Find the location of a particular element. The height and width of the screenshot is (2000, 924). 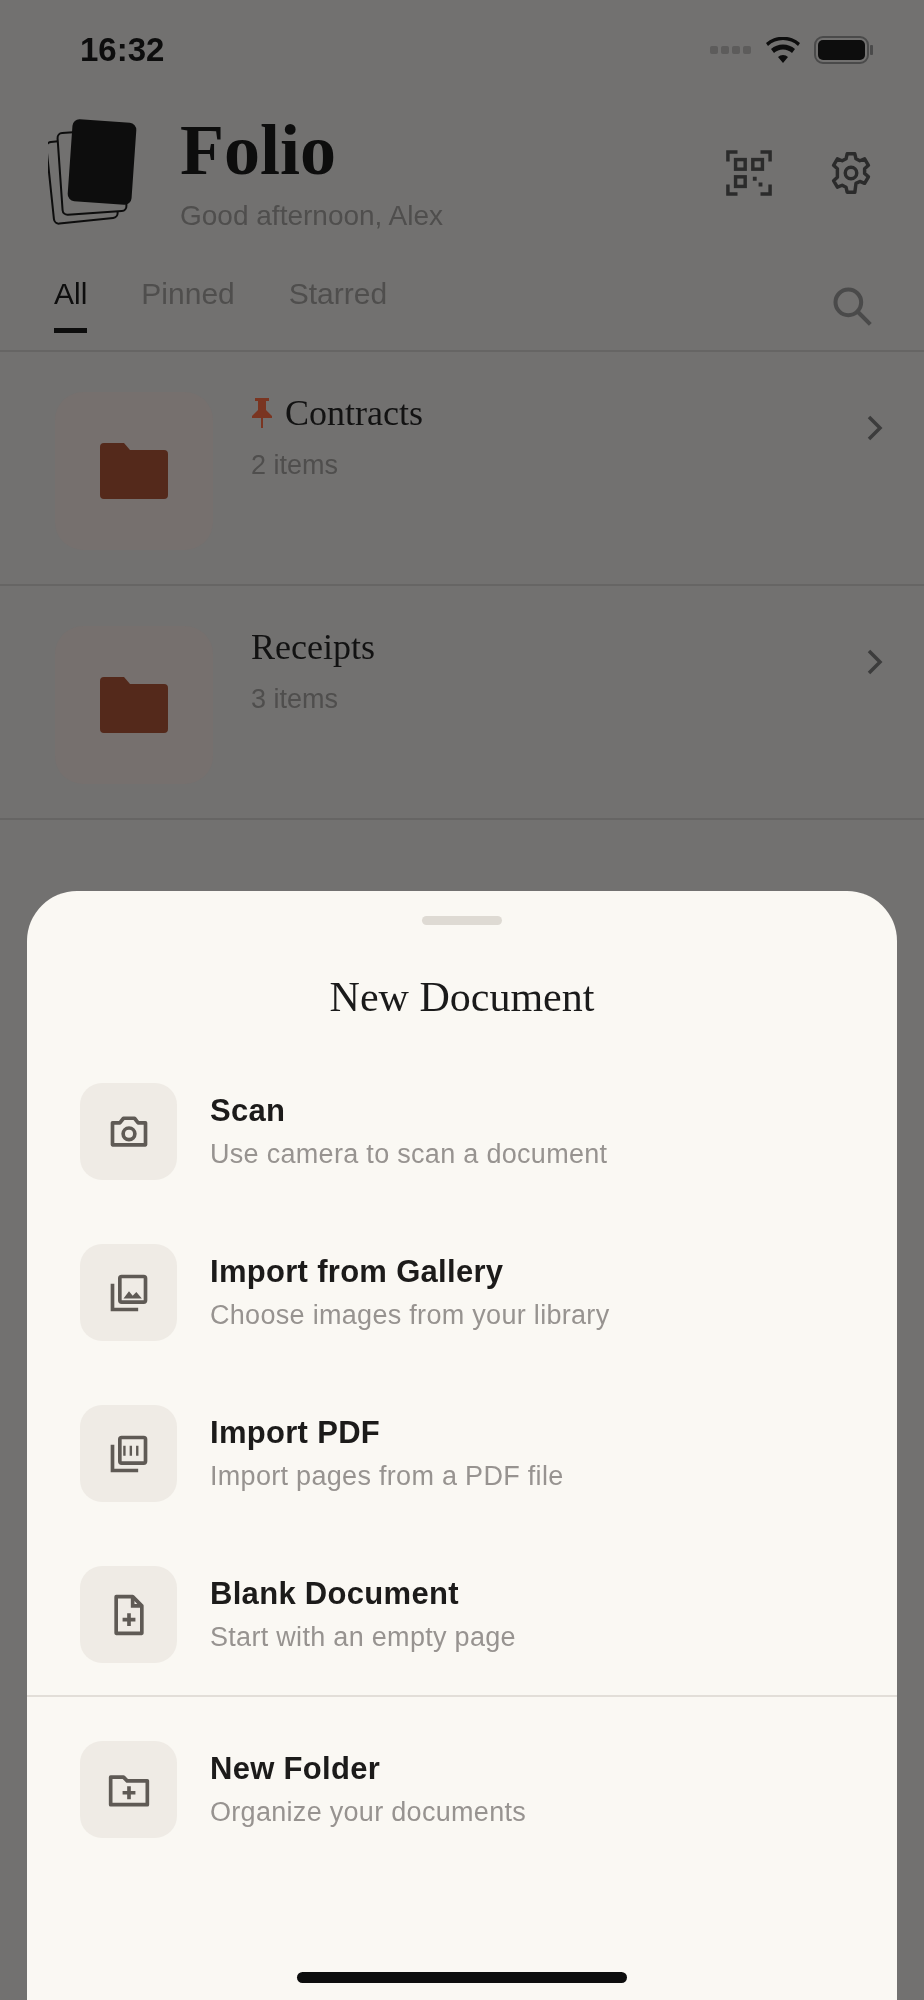

sheet-title: New Document is located at coordinates (462, 997).